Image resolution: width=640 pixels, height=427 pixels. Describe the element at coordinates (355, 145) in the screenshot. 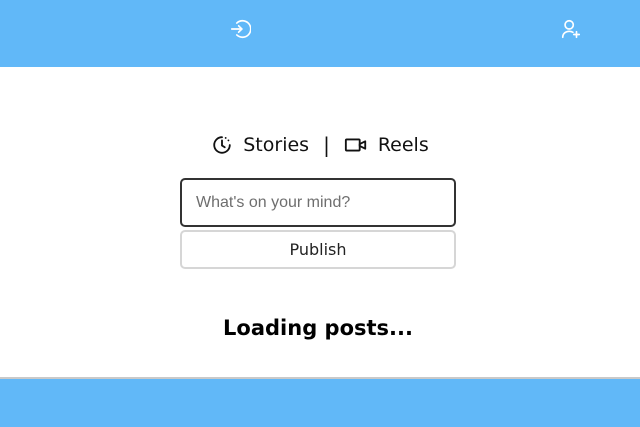

I see `video-camera-icon` at that location.